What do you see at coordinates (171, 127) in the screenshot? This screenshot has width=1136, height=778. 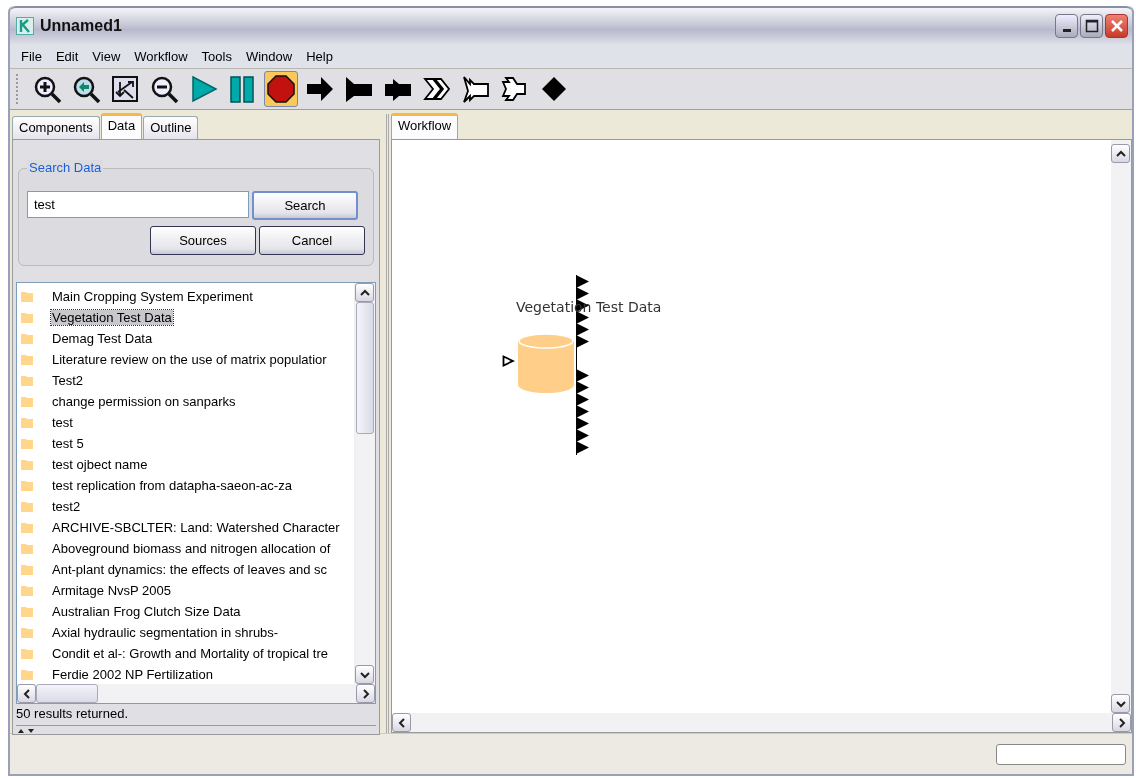 I see `tab: Outline` at bounding box center [171, 127].